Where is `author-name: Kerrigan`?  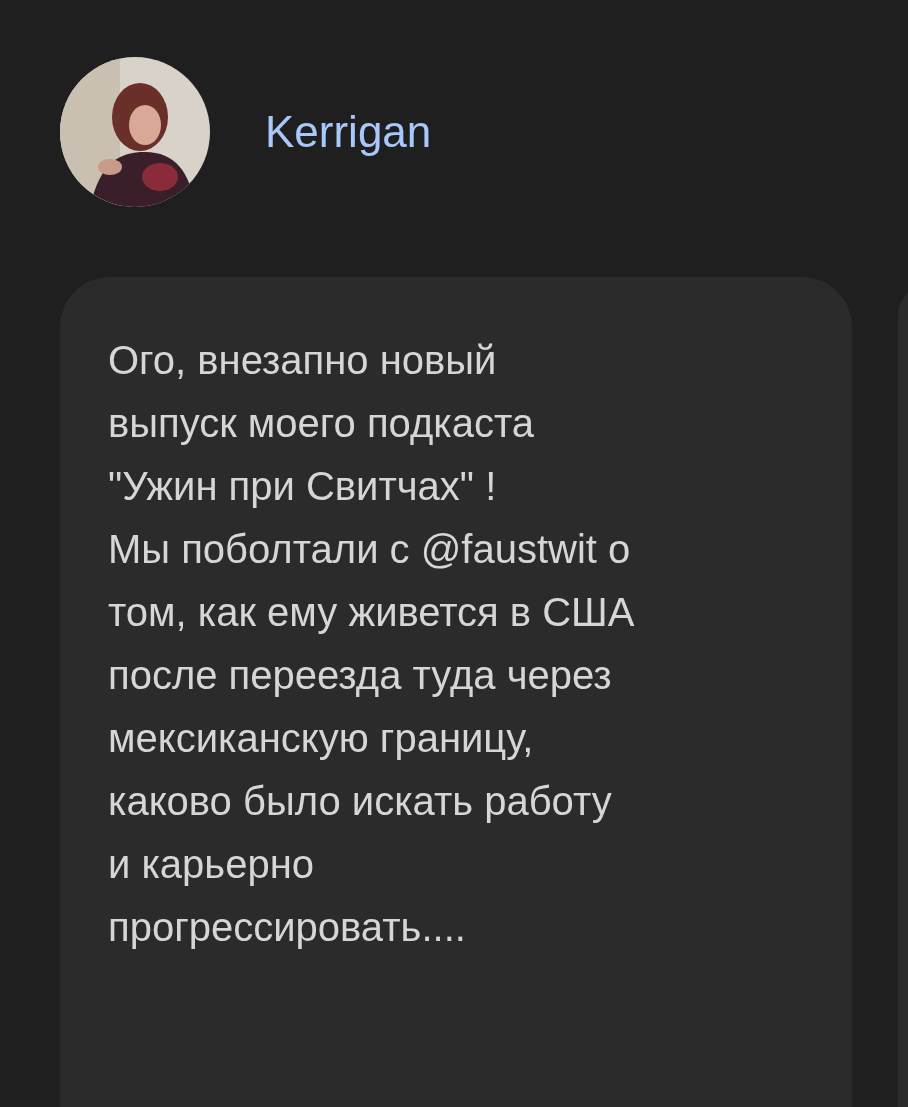
author-name: Kerrigan is located at coordinates (348, 132).